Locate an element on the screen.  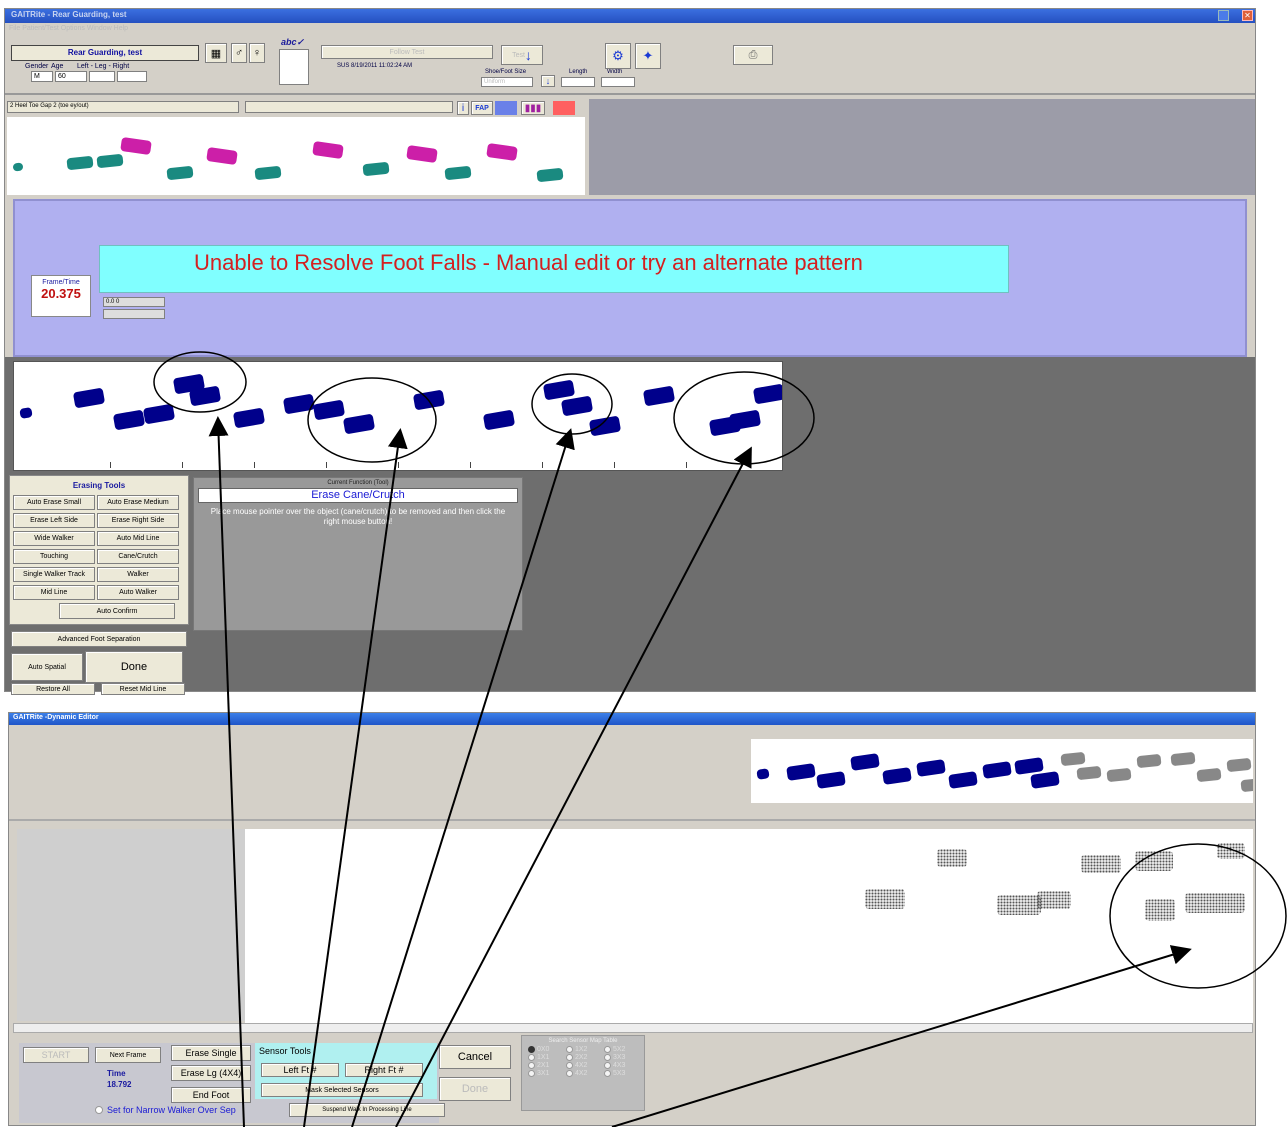
fap-button: FAP is located at coordinates (482, 108).